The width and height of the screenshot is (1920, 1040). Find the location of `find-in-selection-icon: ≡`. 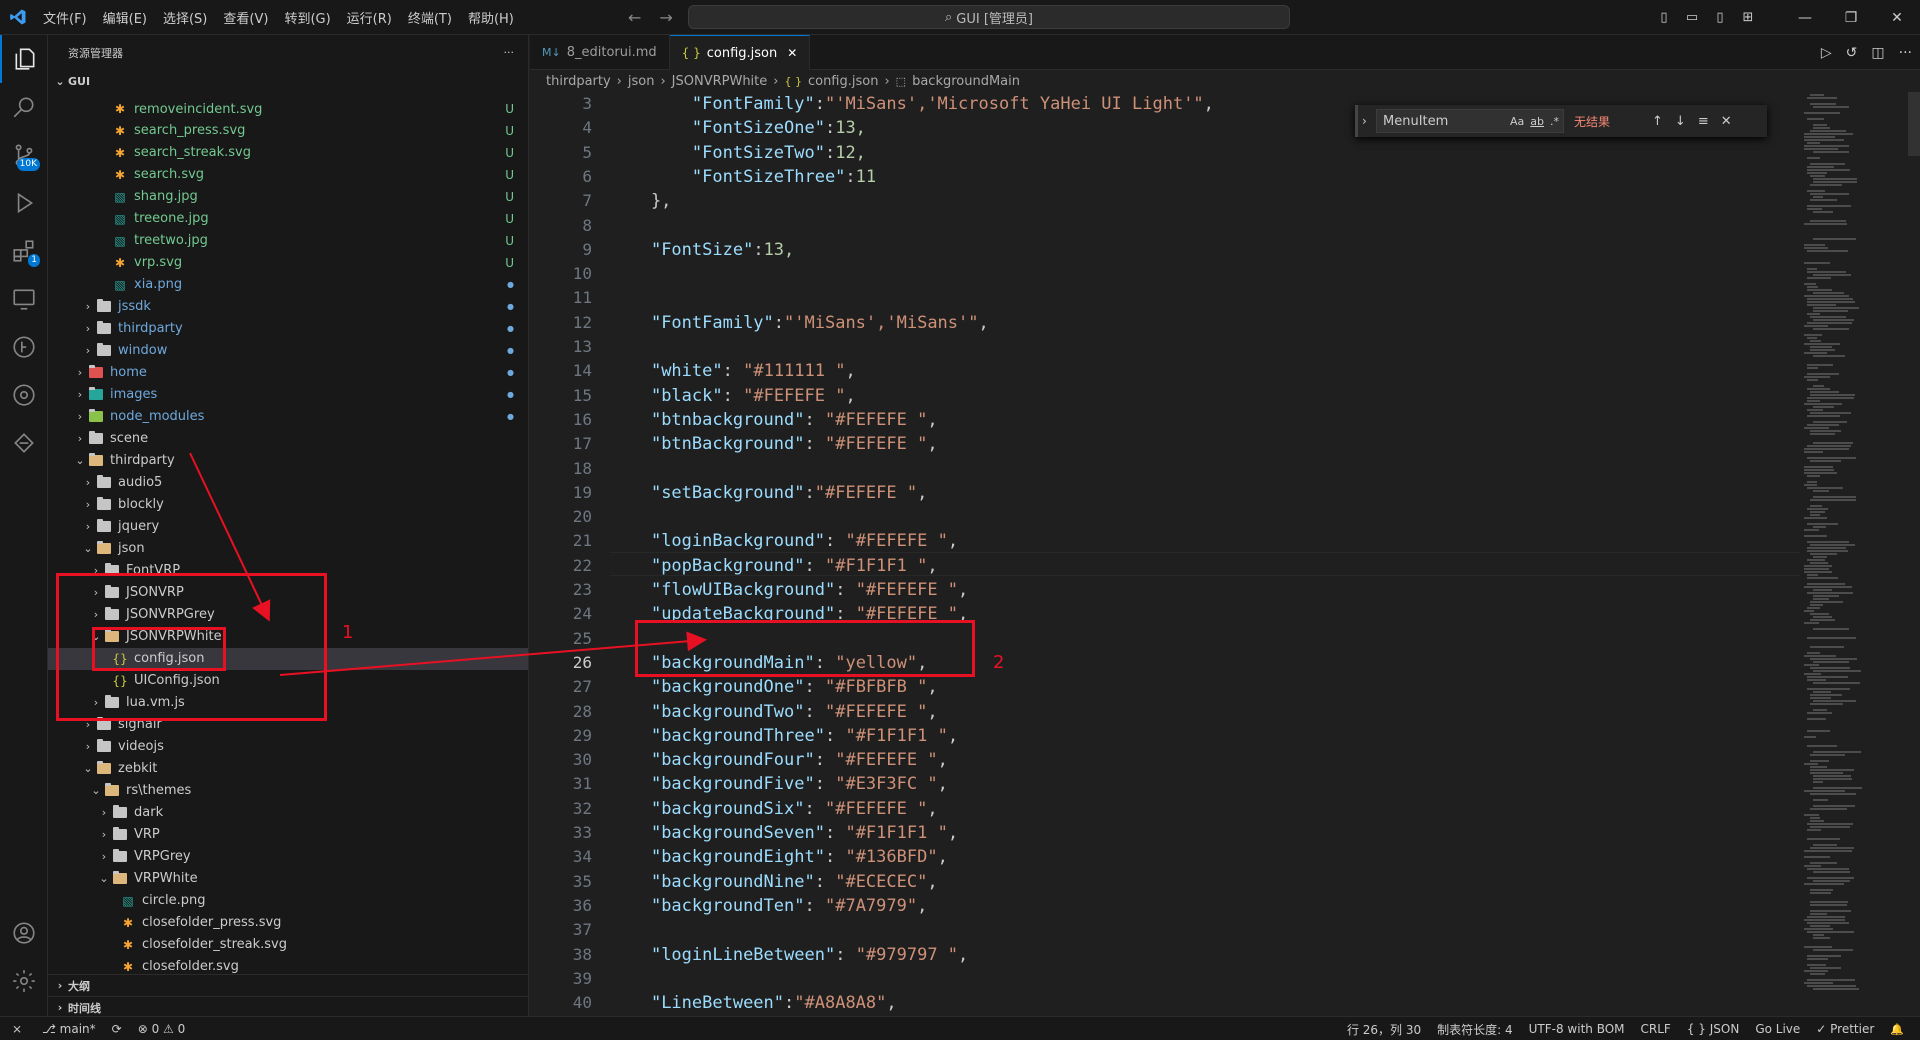

find-in-selection-icon: ≡ is located at coordinates (1703, 121).